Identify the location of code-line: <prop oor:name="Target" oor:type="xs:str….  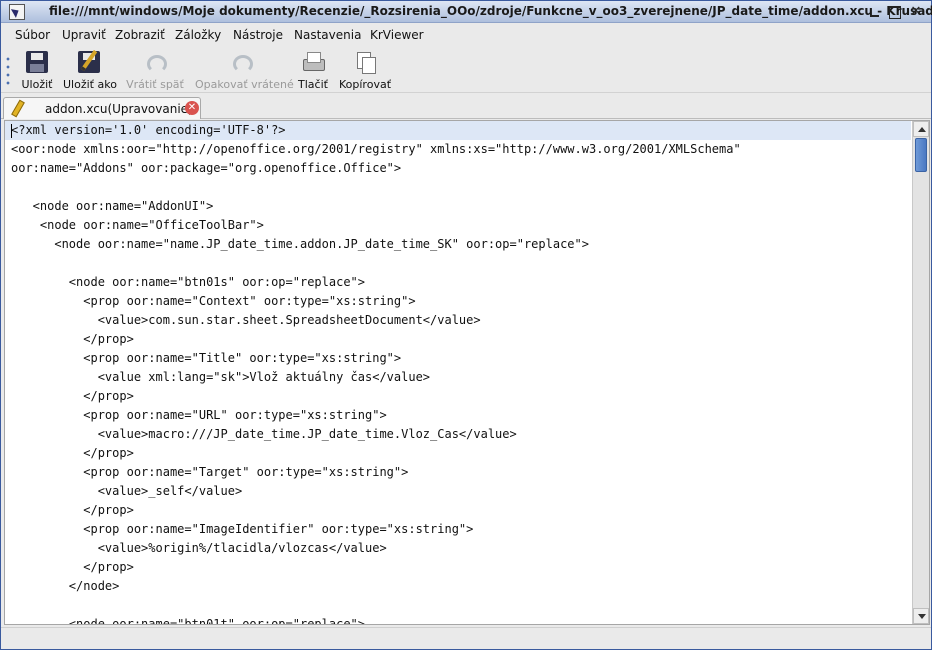
(458, 472).